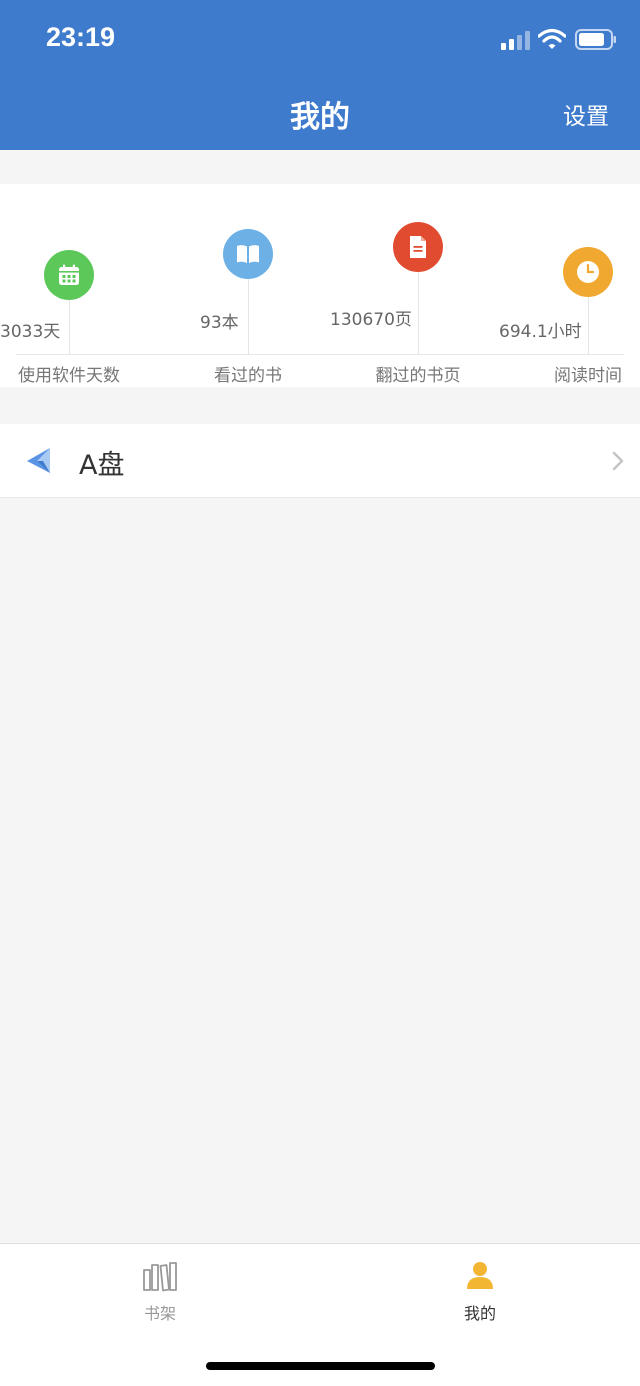  Describe the element at coordinates (320, 354) in the screenshot. I see `timeline-baseline` at that location.